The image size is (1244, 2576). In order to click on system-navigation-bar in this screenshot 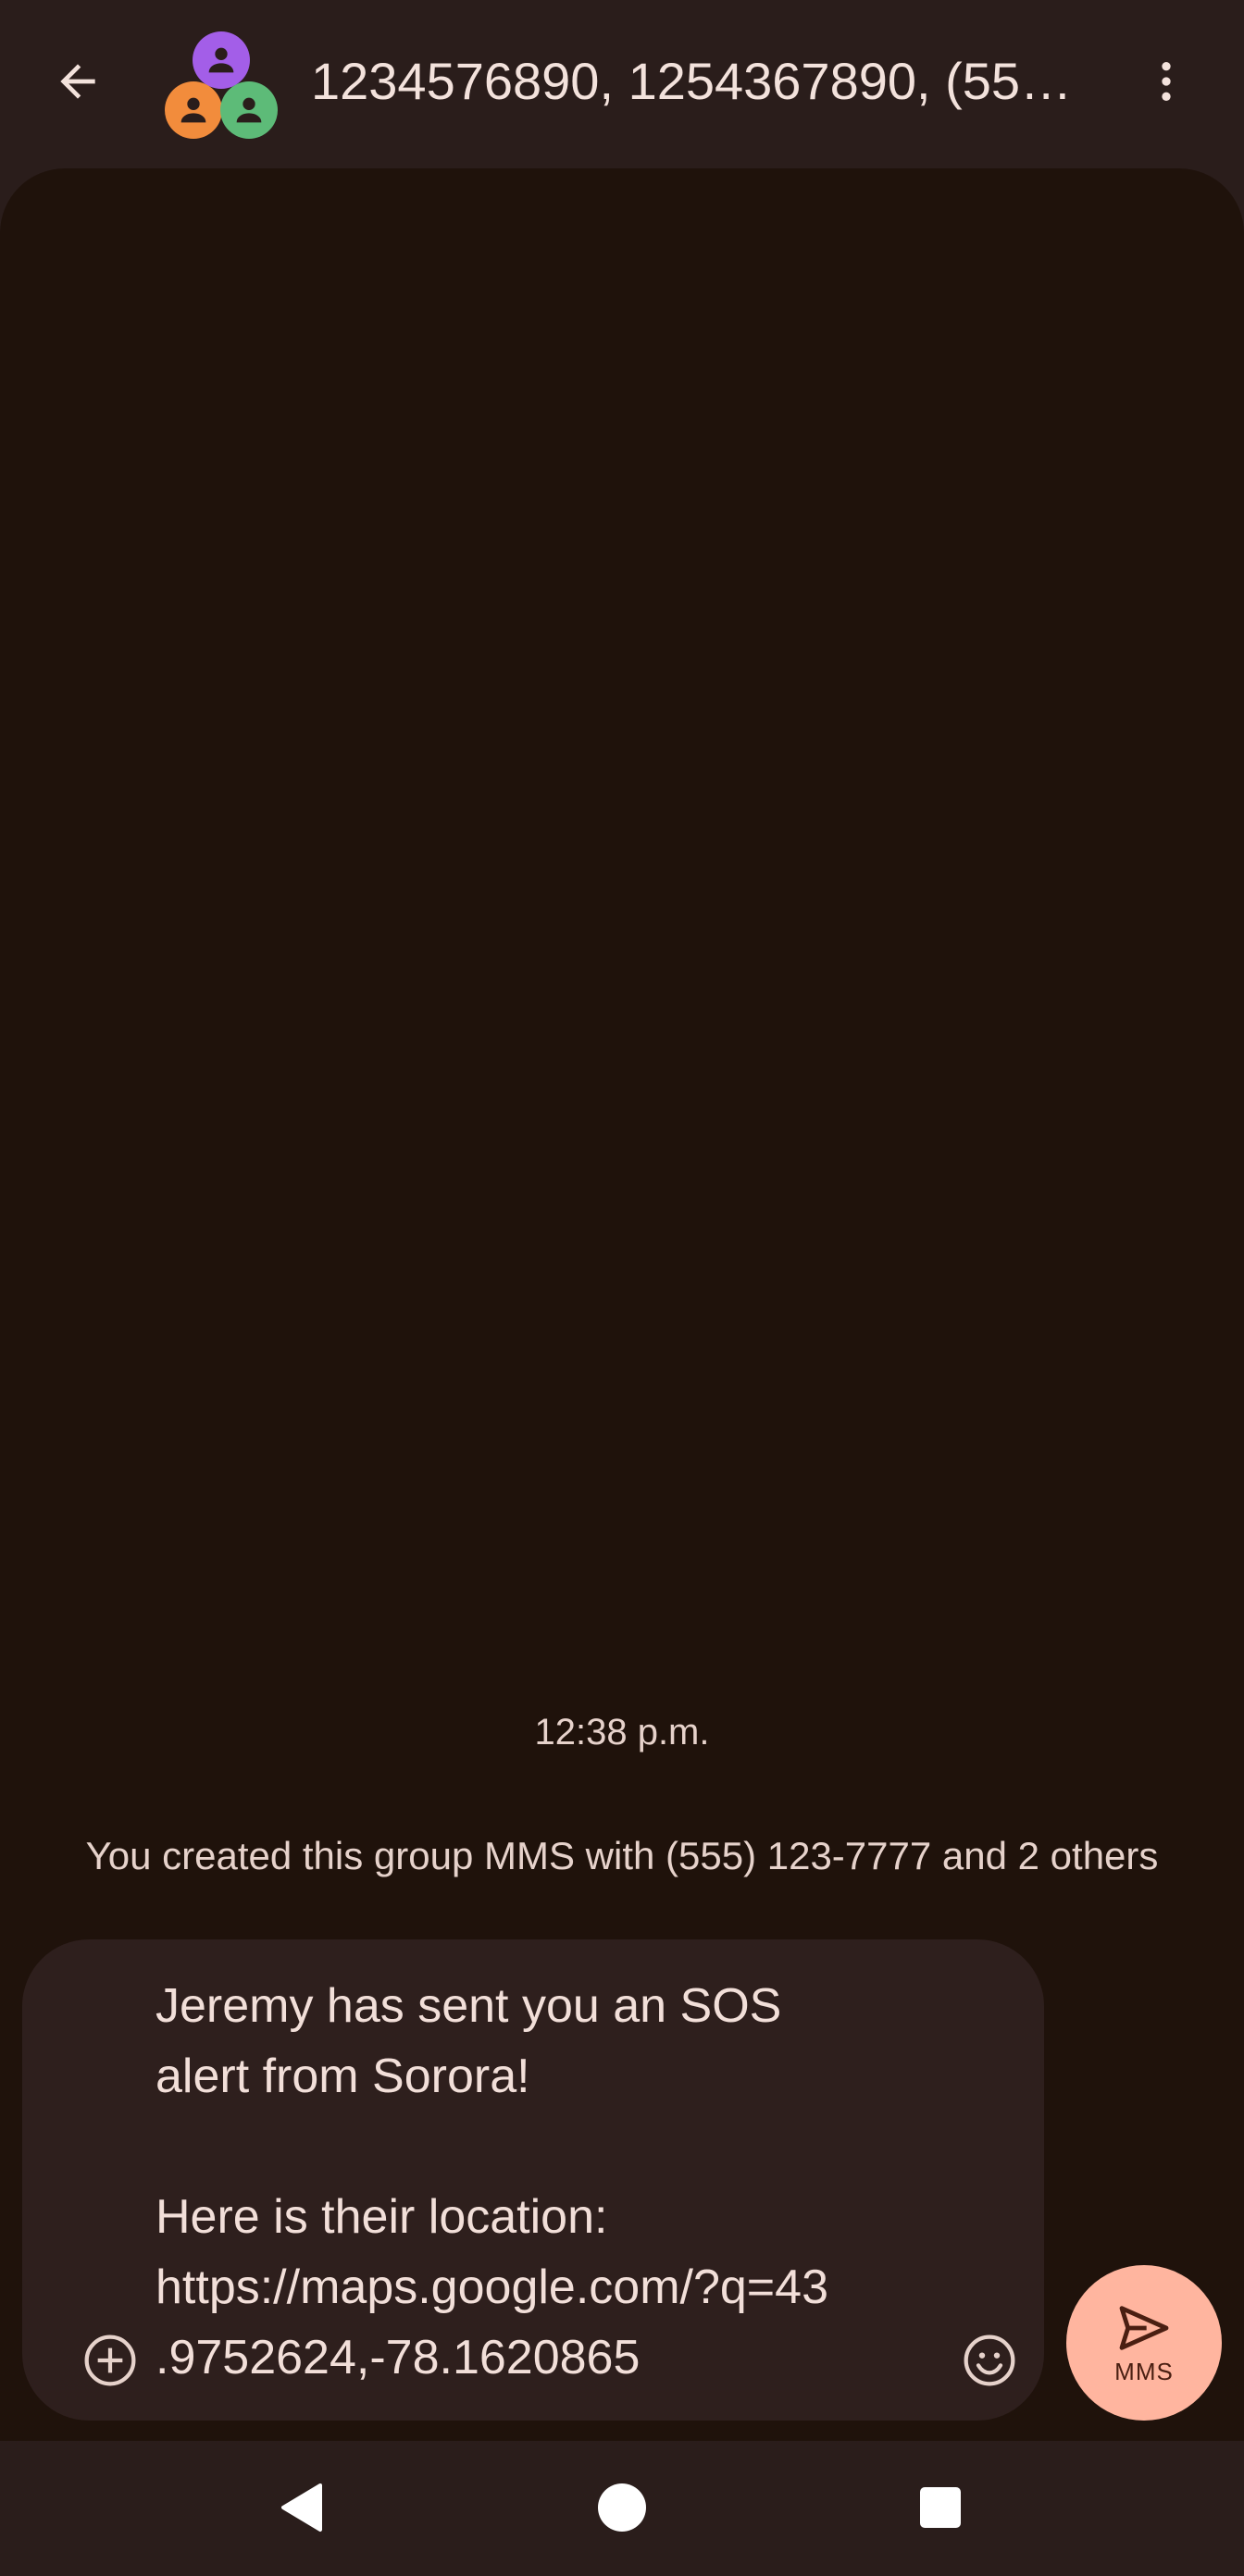, I will do `click(622, 2508)`.